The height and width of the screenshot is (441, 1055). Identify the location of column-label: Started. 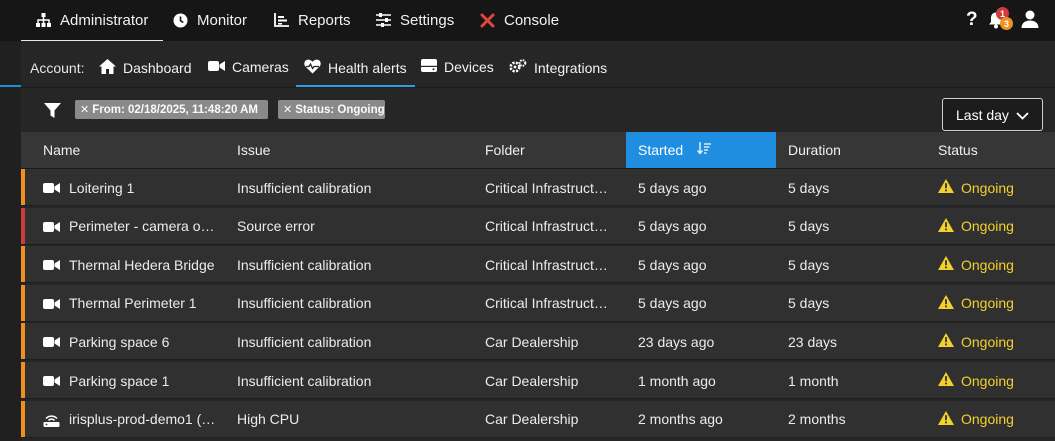
(661, 150).